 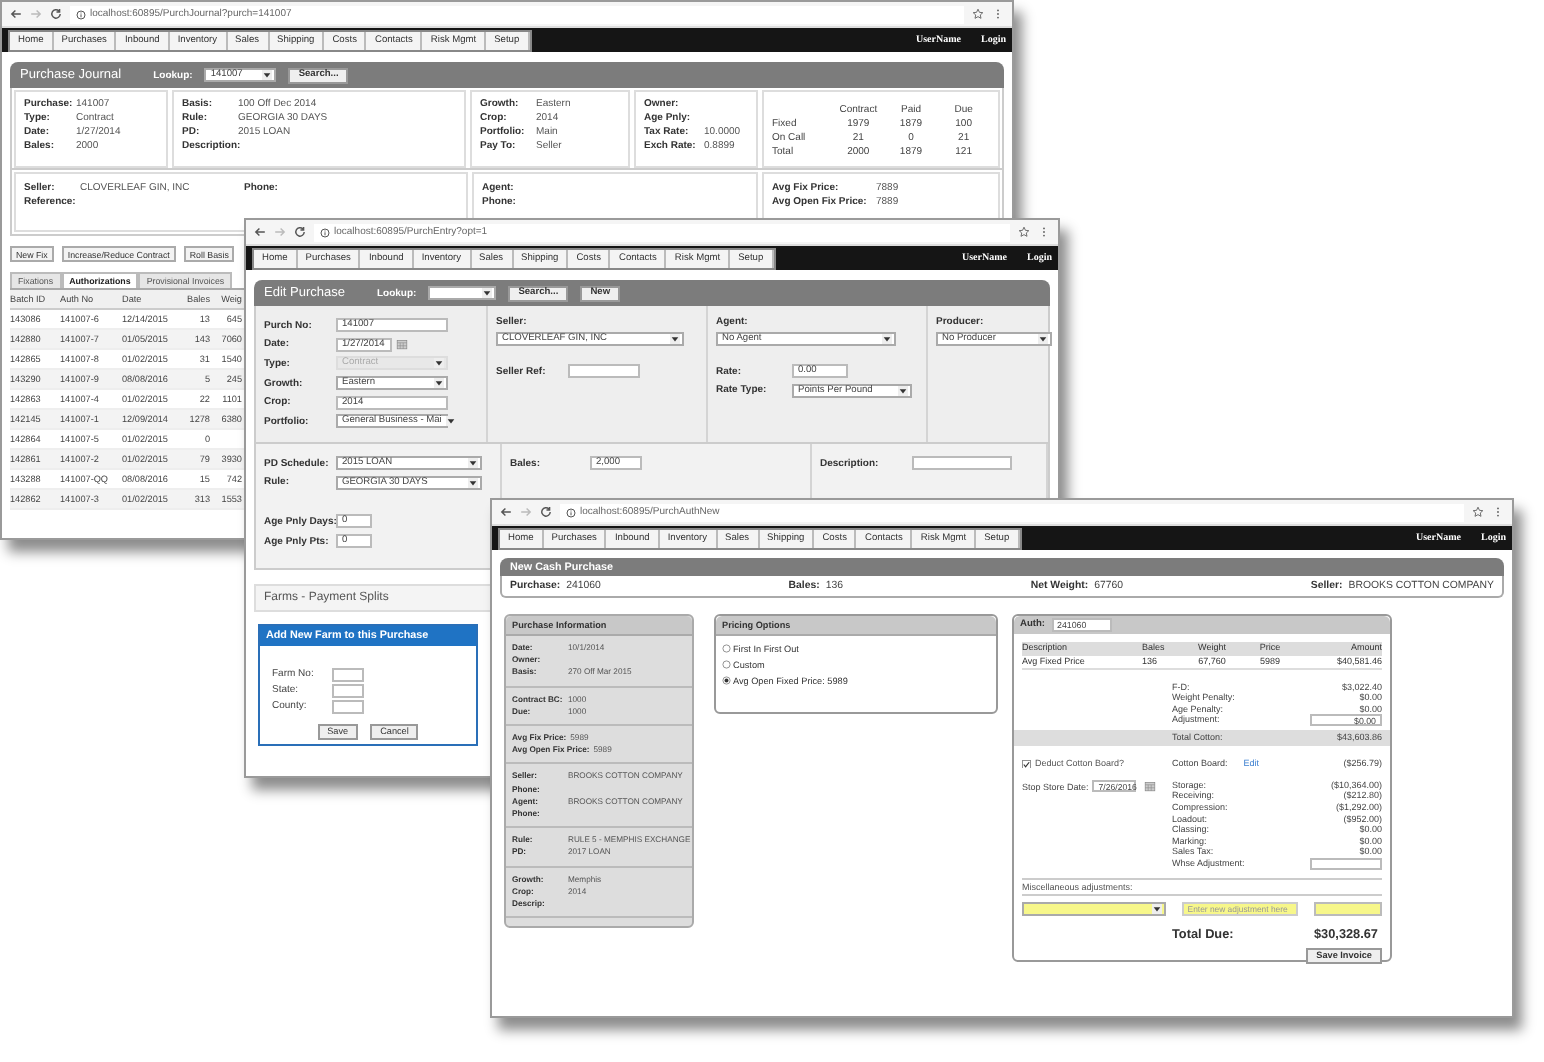 What do you see at coordinates (1346, 864) in the screenshot?
I see `amount-field` at bounding box center [1346, 864].